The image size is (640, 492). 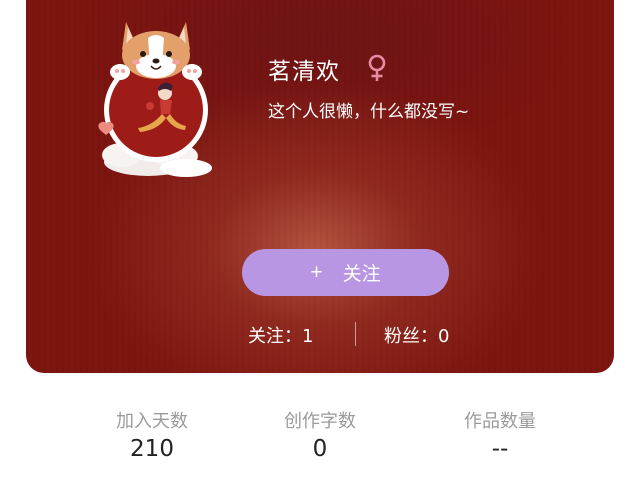 What do you see at coordinates (369, 112) in the screenshot?
I see `profile-bio: 这个人很懒，什么都没写~` at bounding box center [369, 112].